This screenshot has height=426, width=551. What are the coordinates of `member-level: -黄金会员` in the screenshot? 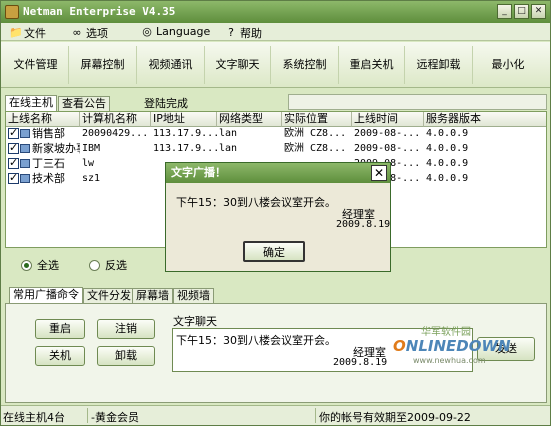 It's located at (115, 417).